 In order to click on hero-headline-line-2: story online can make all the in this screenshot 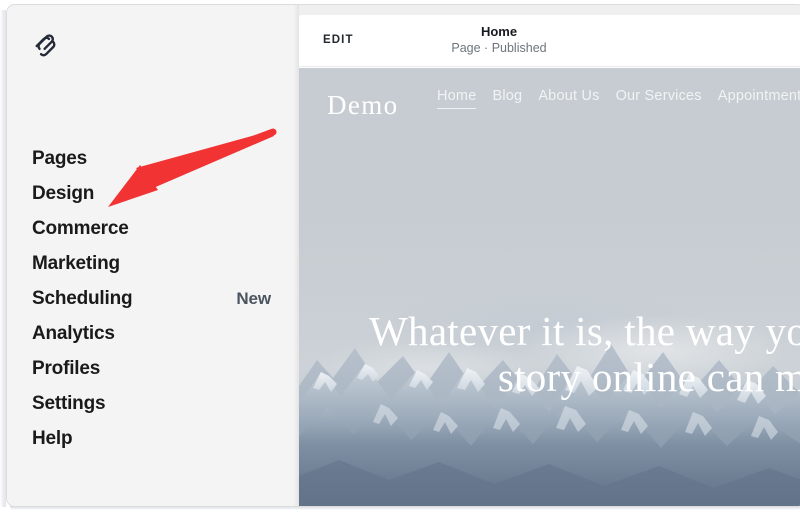, I will do `click(648, 377)`.